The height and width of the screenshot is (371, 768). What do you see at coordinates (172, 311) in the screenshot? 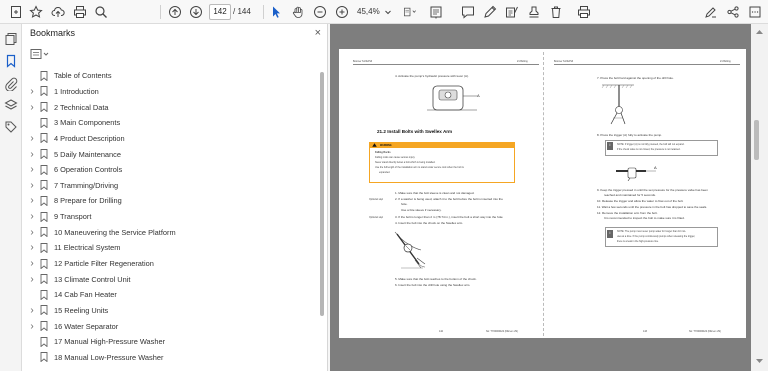
I see `bookmark-item: › 15 Reeling Units` at bounding box center [172, 311].